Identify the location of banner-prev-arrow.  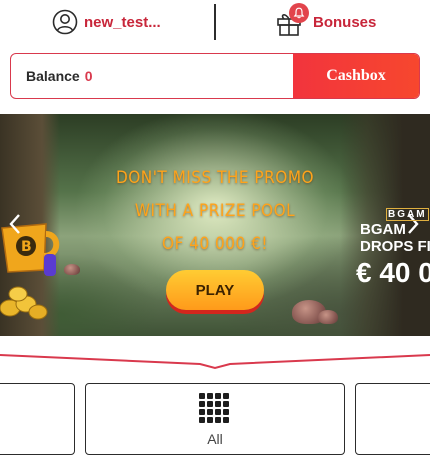
(15, 224).